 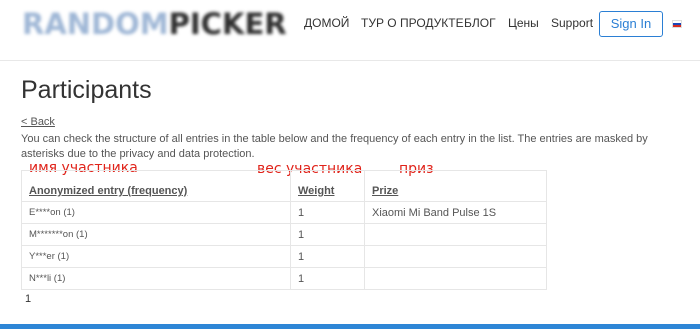 I want to click on entry-cell: N***li (1), so click(x=156, y=278).